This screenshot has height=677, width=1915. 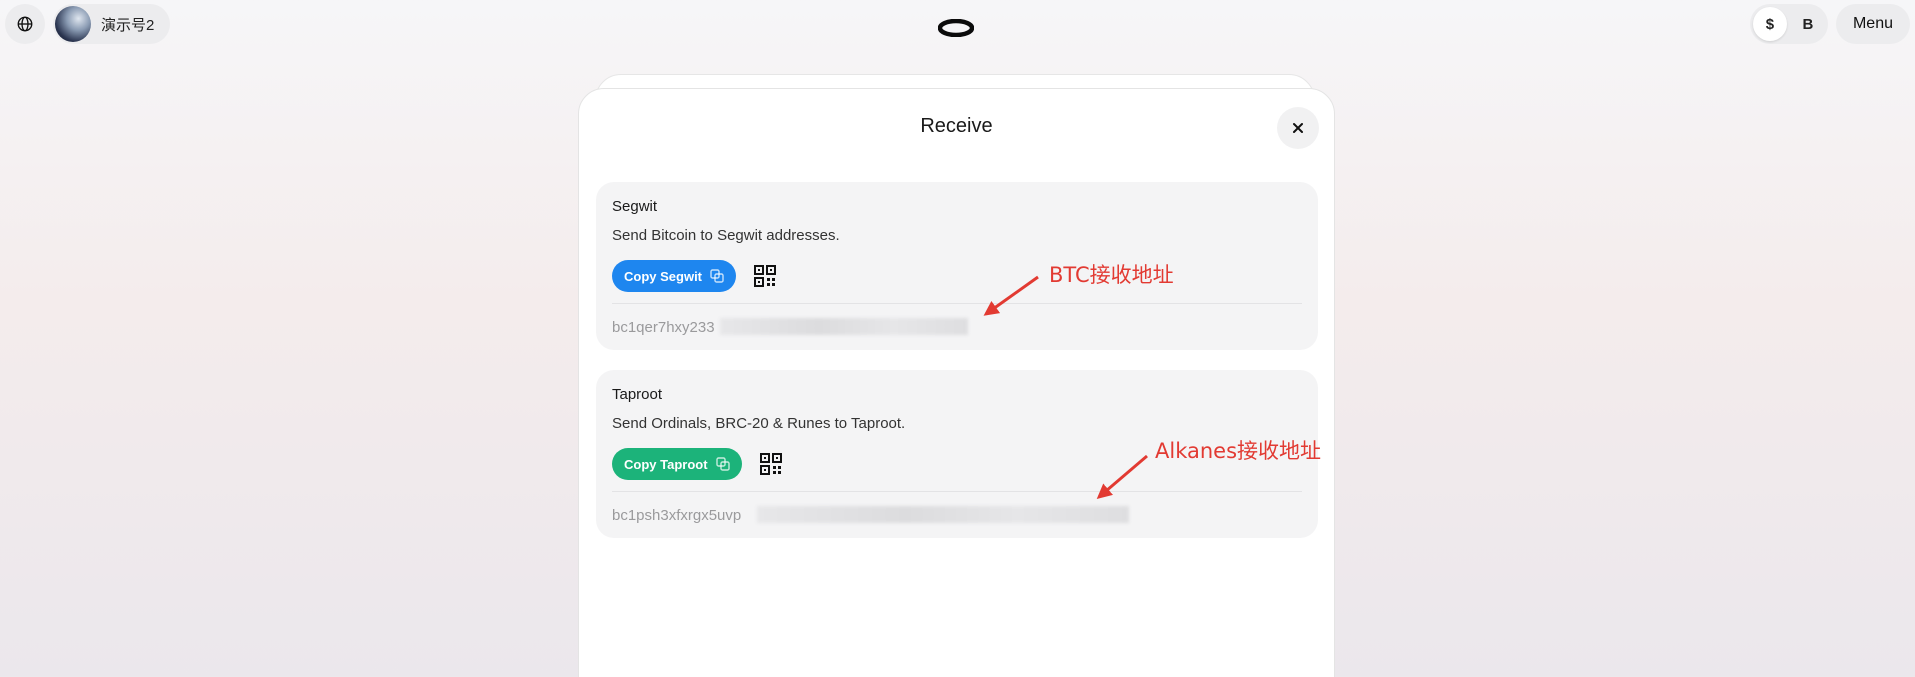 What do you see at coordinates (956, 126) in the screenshot?
I see `modal-title: Receive` at bounding box center [956, 126].